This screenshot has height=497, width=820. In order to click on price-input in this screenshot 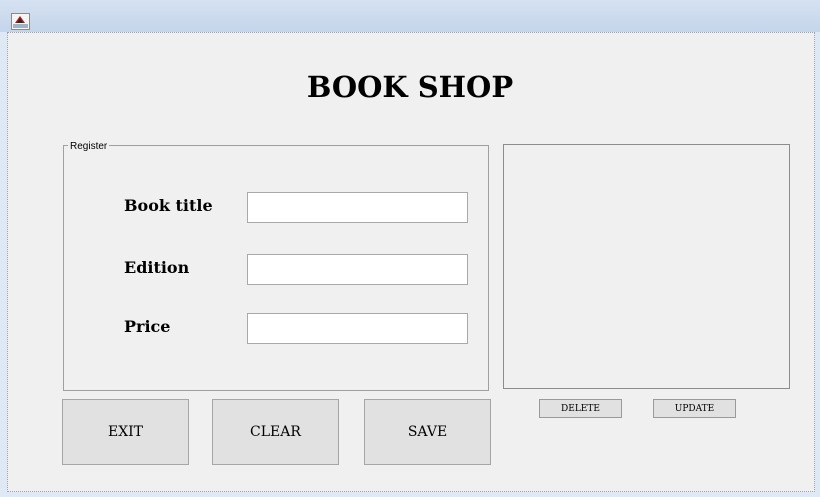, I will do `click(357, 328)`.